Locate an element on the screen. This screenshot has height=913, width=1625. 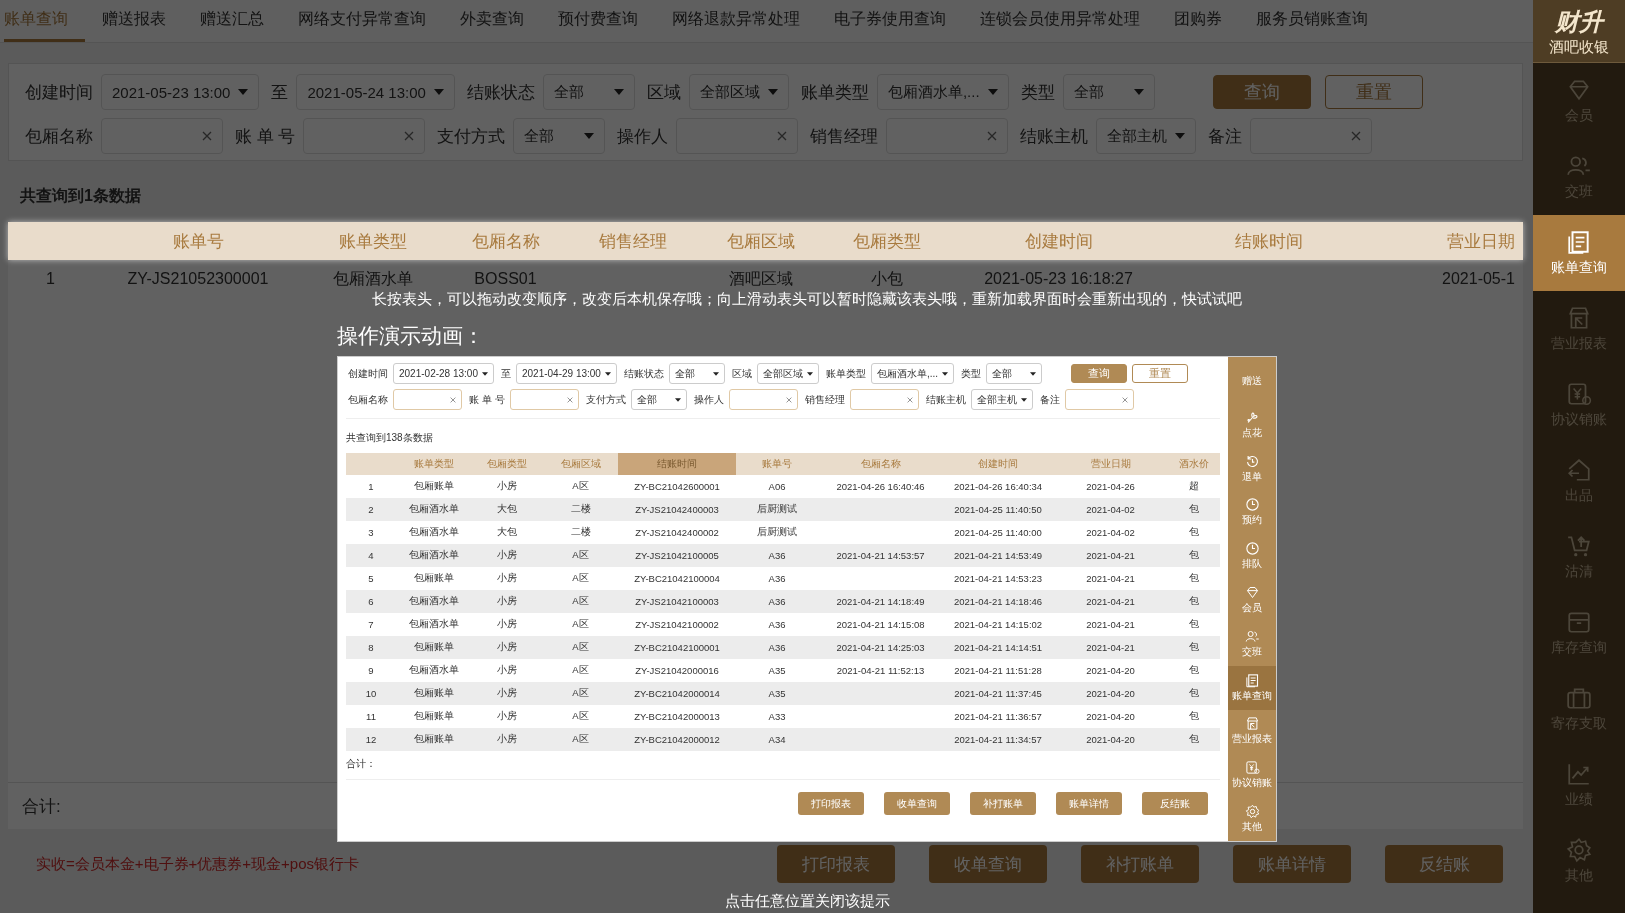
table-cell-text: 1 is located at coordinates (371, 486).